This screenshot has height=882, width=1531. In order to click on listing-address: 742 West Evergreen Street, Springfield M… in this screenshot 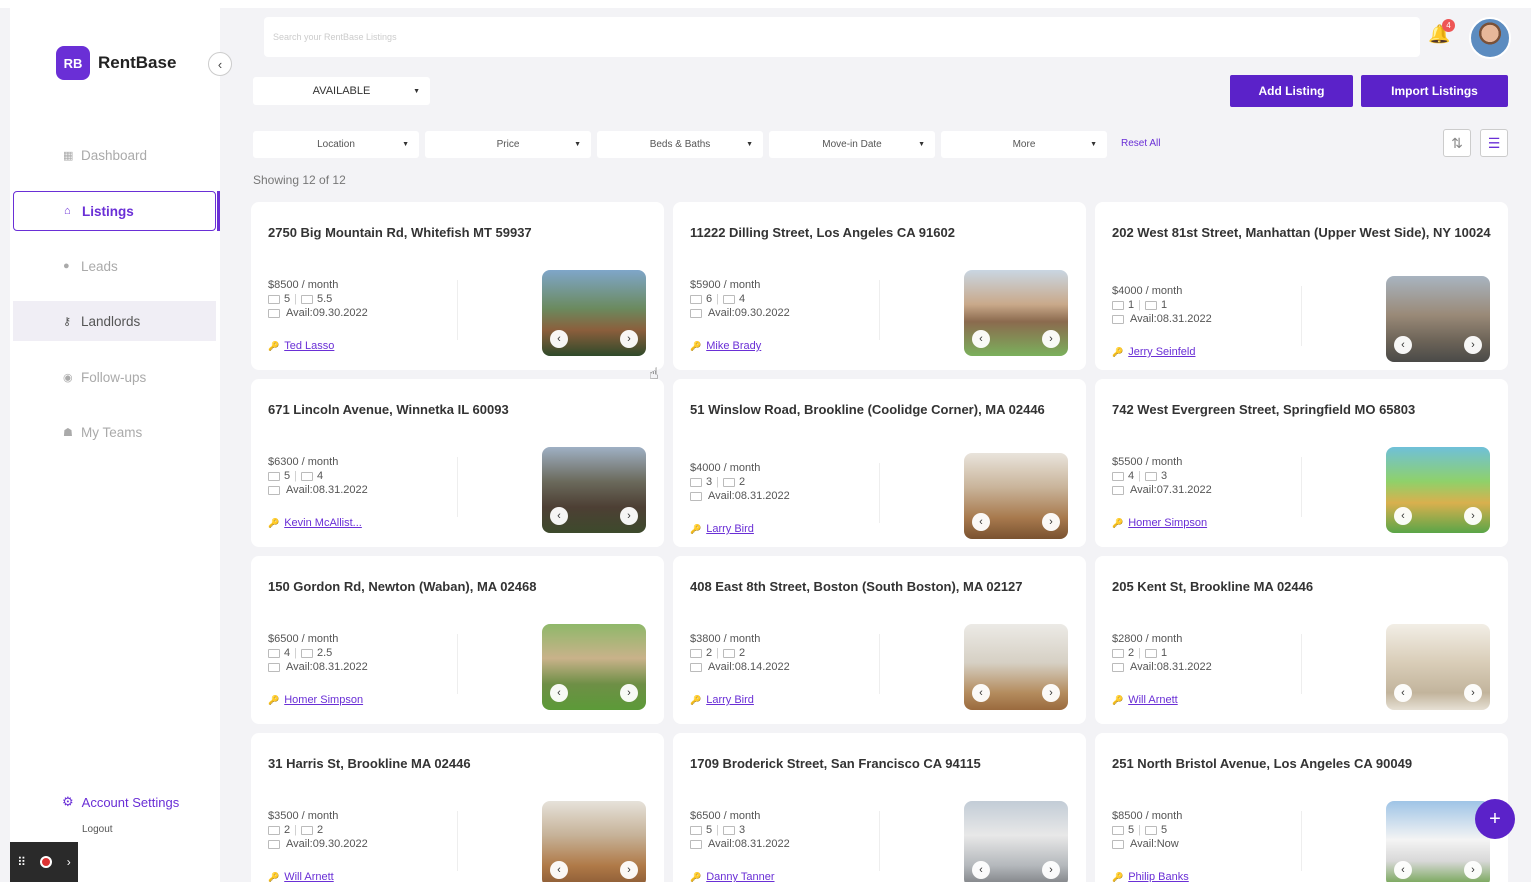, I will do `click(1302, 409)`.